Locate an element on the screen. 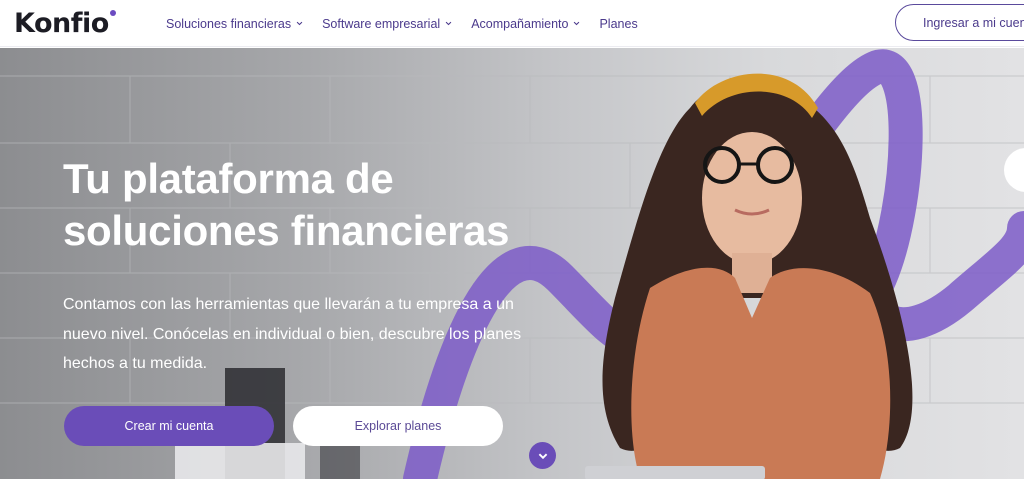 This screenshot has width=1024, height=479. konfio-logo: Konfio is located at coordinates (65, 23).